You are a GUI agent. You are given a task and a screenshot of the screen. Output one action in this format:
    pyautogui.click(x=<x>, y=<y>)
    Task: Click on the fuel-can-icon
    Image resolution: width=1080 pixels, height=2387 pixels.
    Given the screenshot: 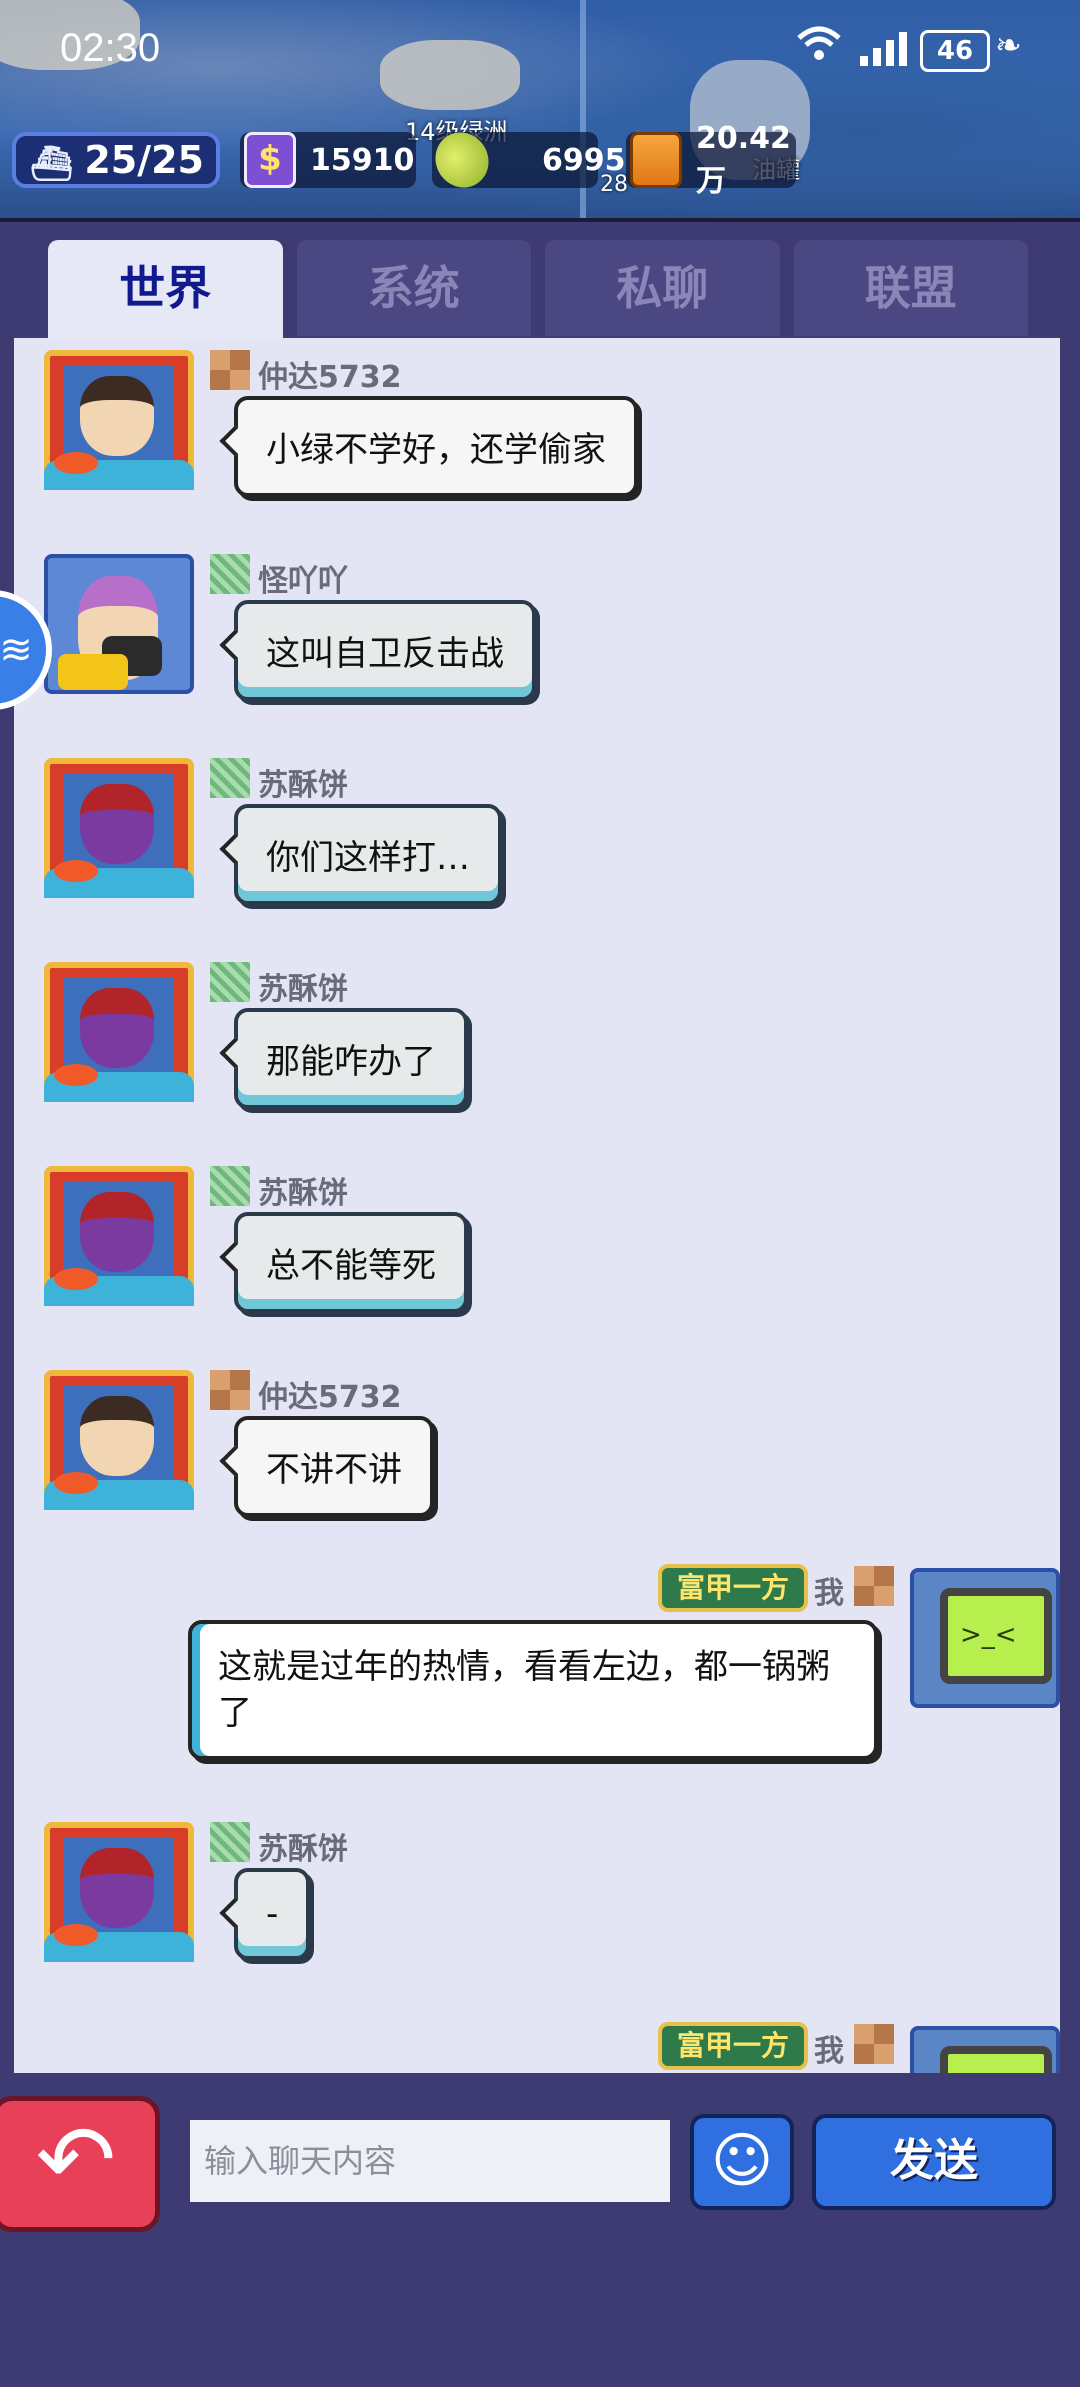 What is the action you would take?
    pyautogui.click(x=656, y=160)
    